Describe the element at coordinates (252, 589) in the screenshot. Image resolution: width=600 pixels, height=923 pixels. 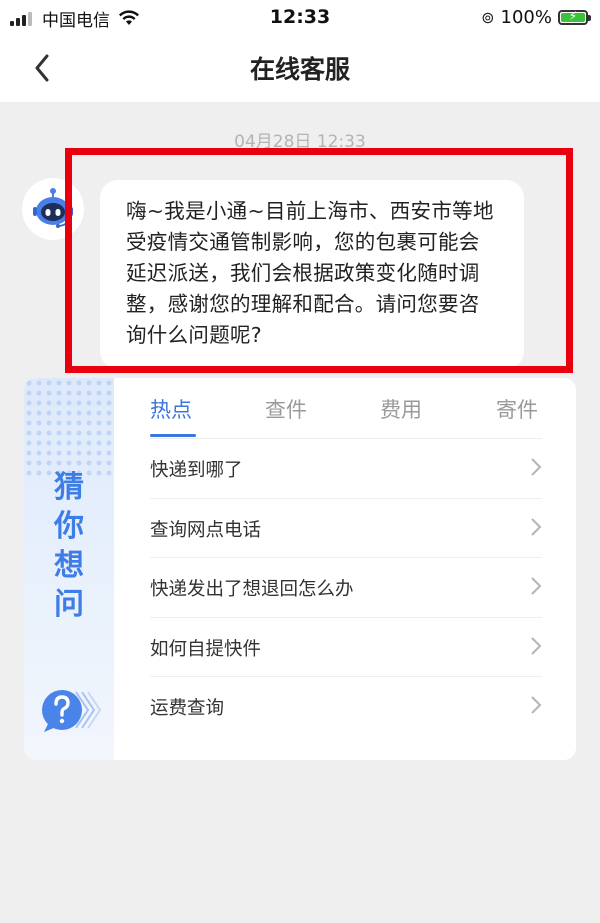
I see `question-label: 快递发出了想退回怎么办` at that location.